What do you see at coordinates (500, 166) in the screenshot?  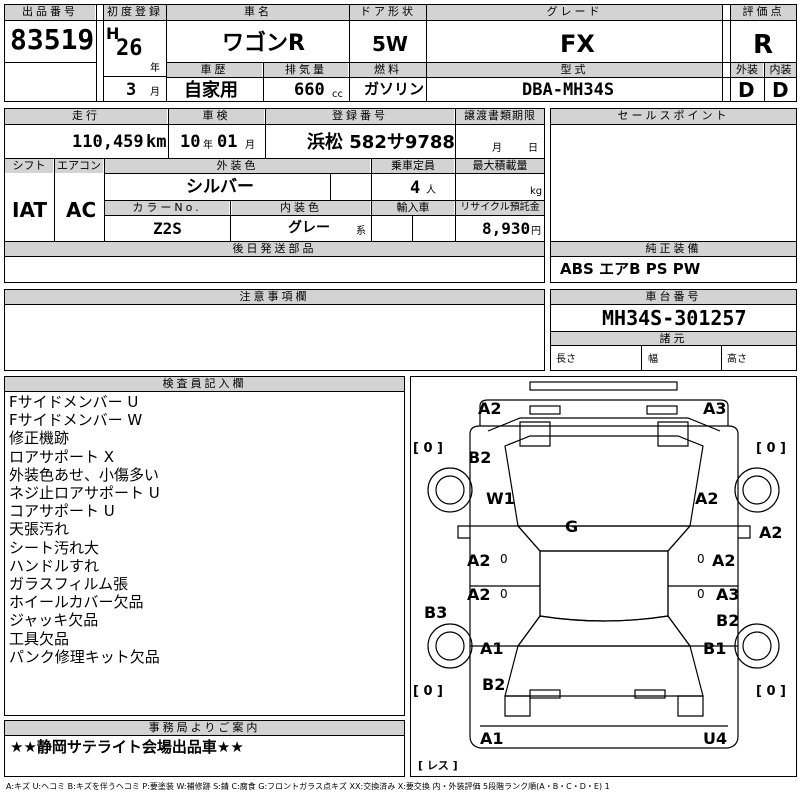 I see `max-load-header: 最大積載量` at bounding box center [500, 166].